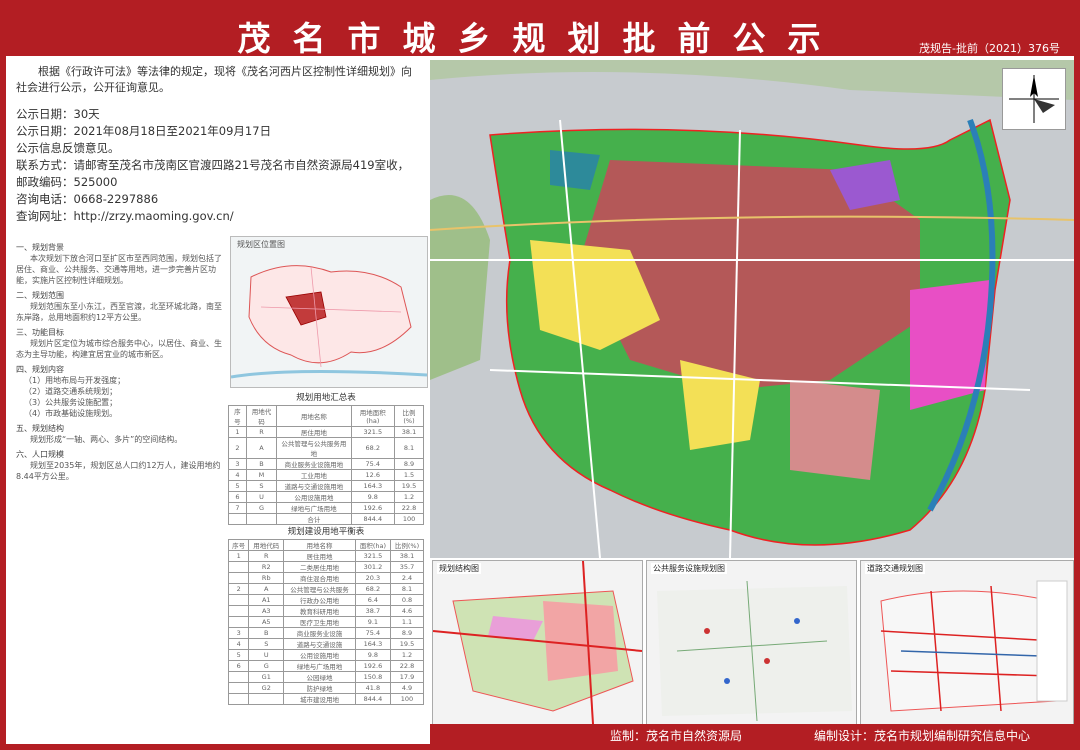 This screenshot has height=750, width=1080. I want to click on table-row: R2 二类居住用地 301.2 35.7, so click(326, 567).